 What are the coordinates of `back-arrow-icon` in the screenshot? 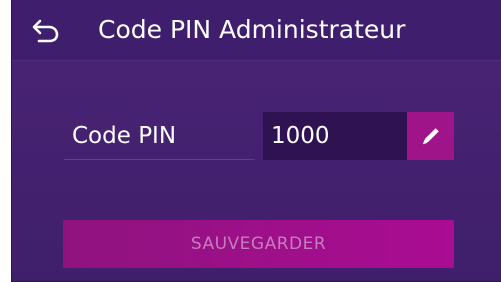 It's located at (45, 31).